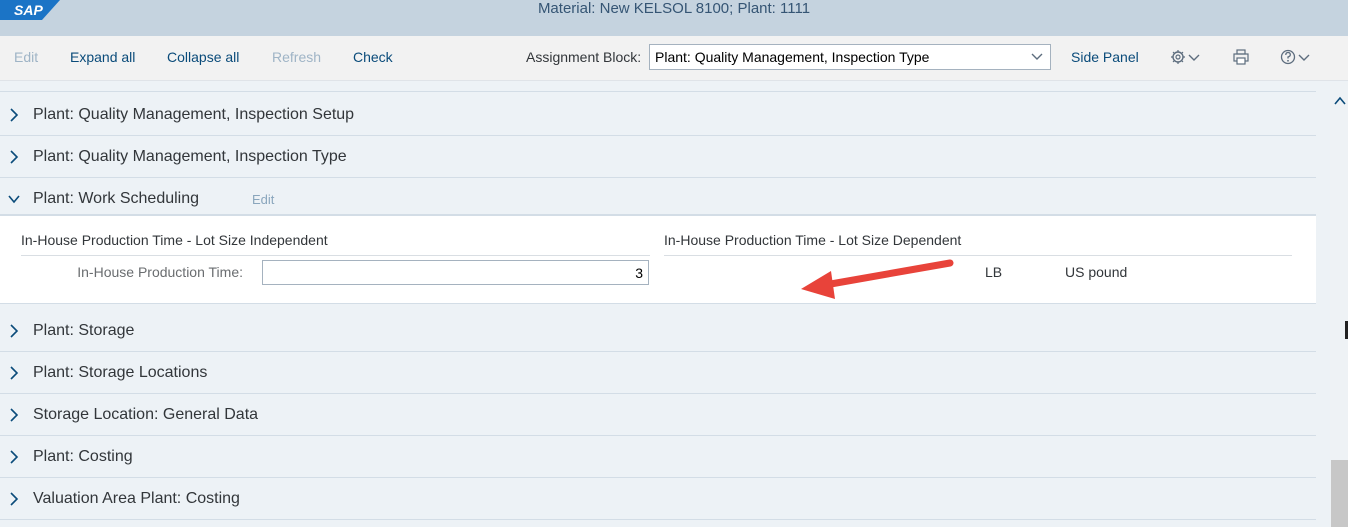  I want to click on section-valuation-area-costing: Valuation Area Plant: Costing, so click(658, 499).